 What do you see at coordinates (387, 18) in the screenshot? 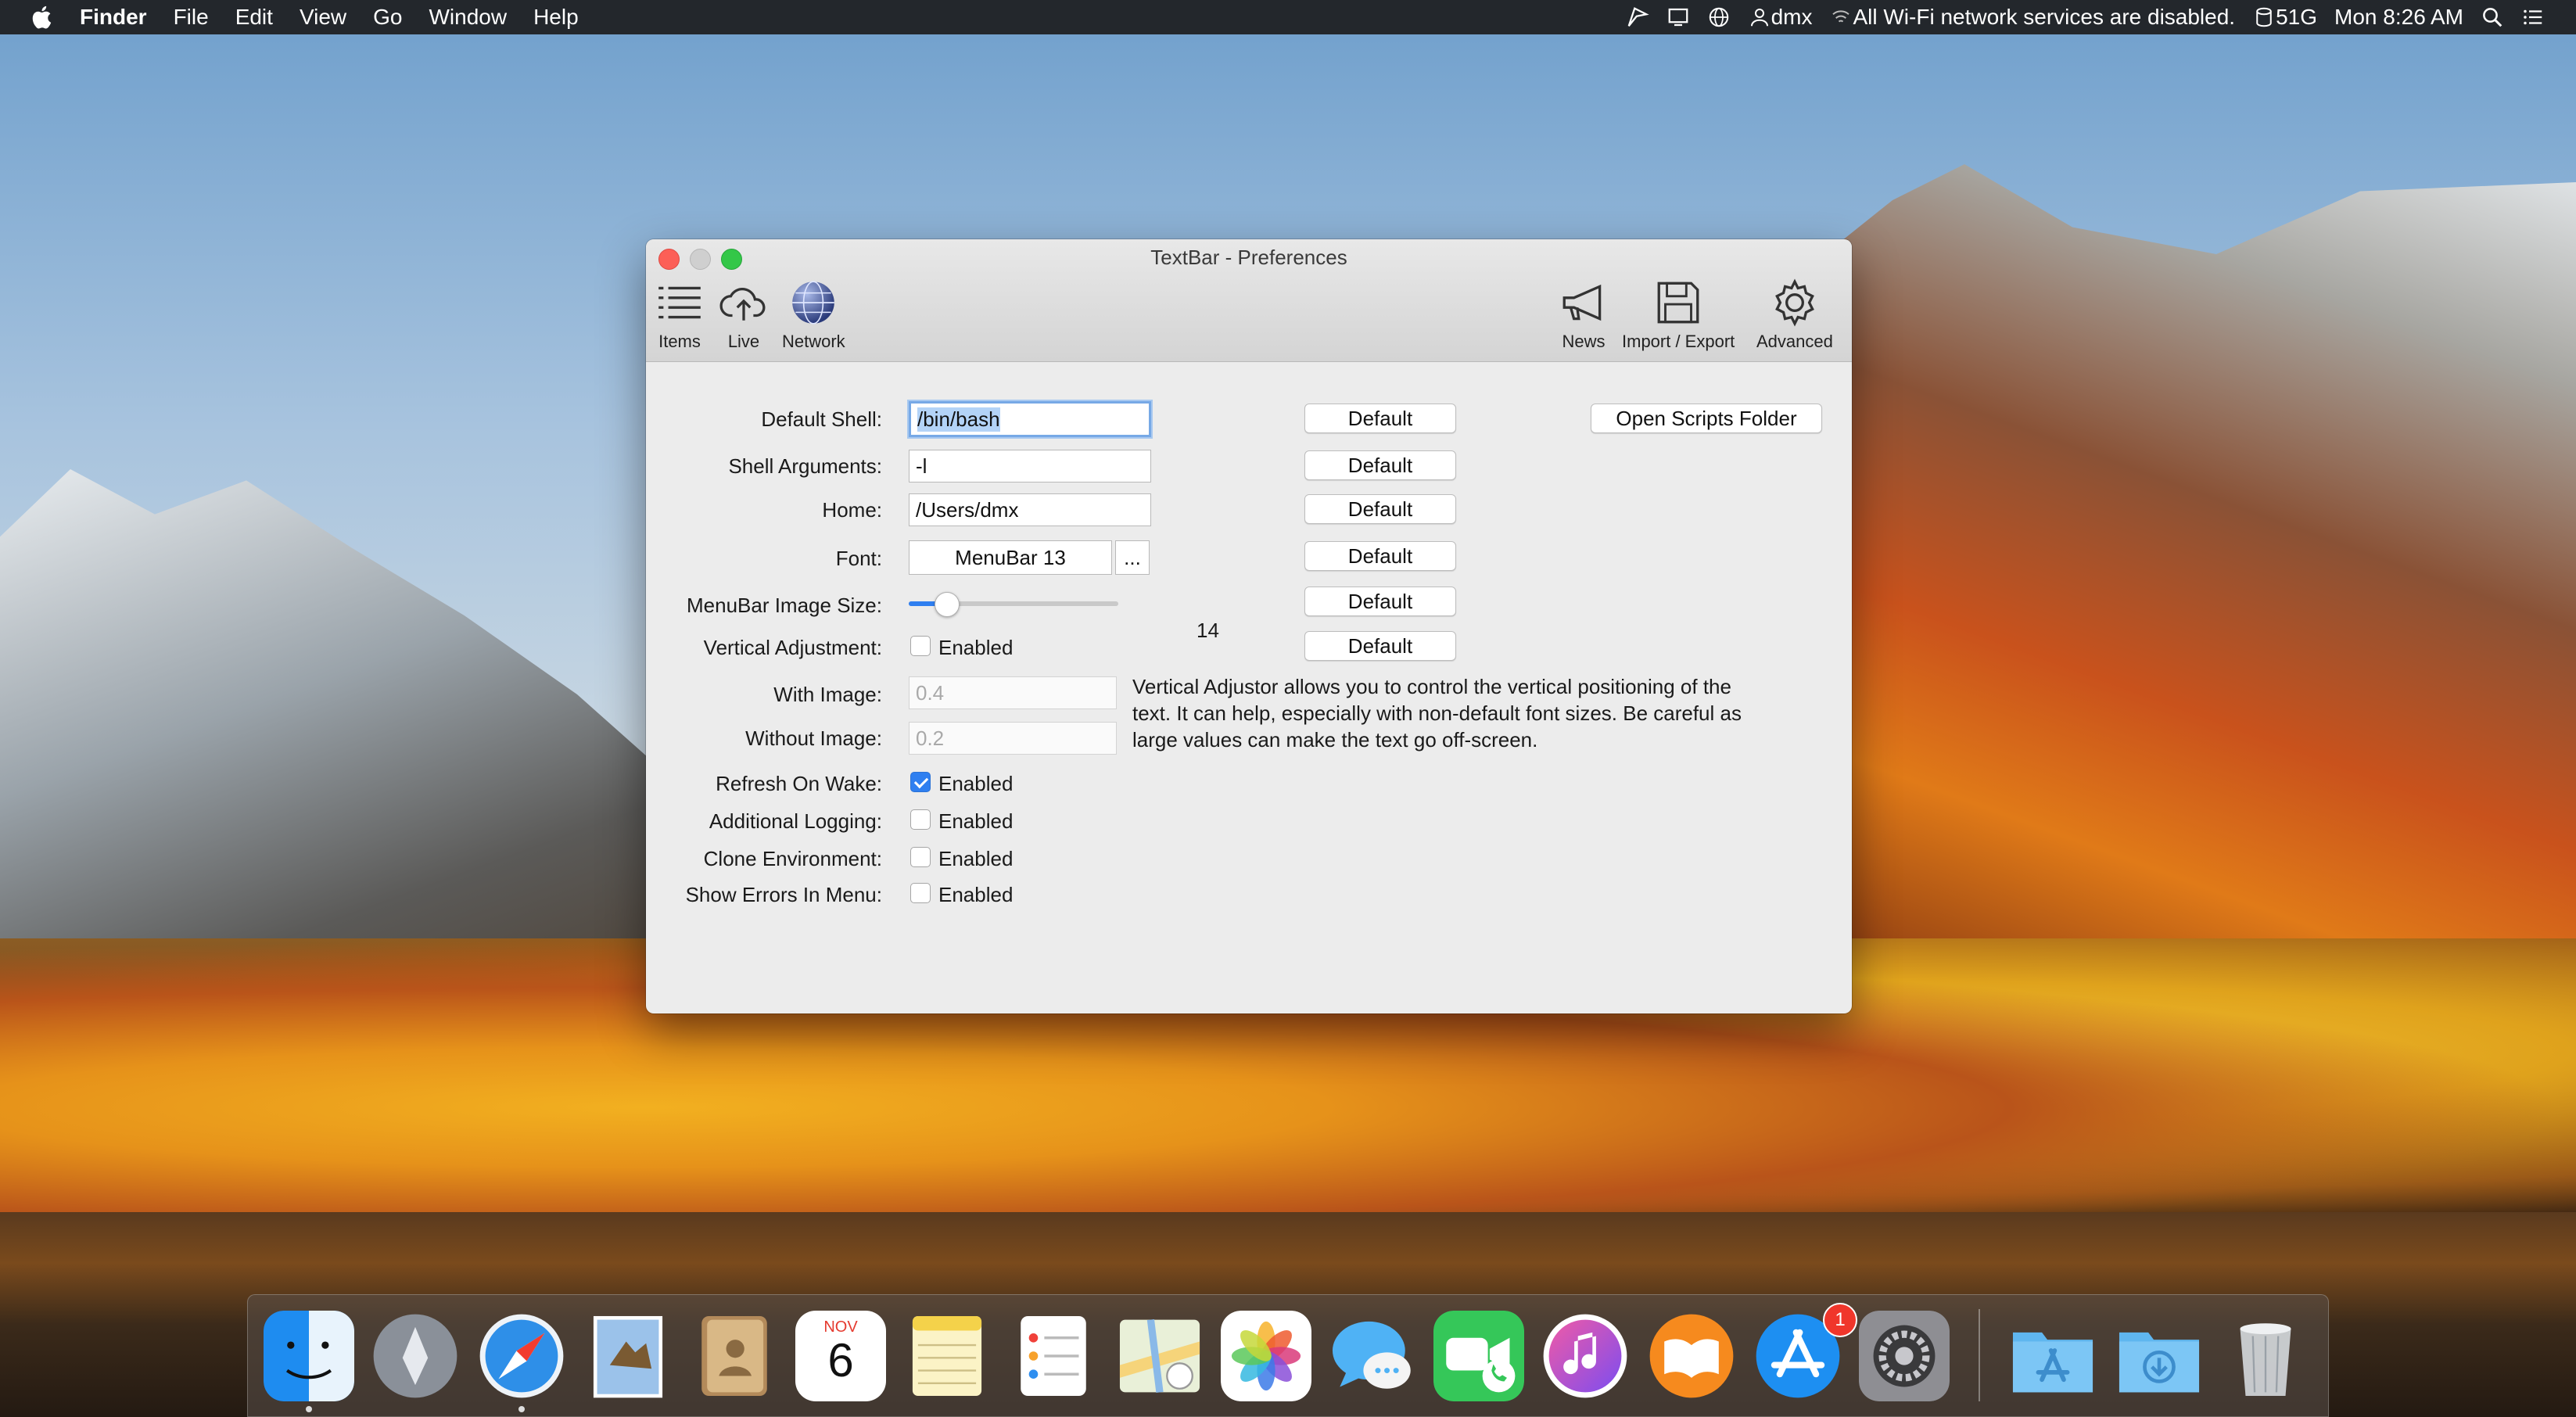
I see `menu-go: Go` at bounding box center [387, 18].